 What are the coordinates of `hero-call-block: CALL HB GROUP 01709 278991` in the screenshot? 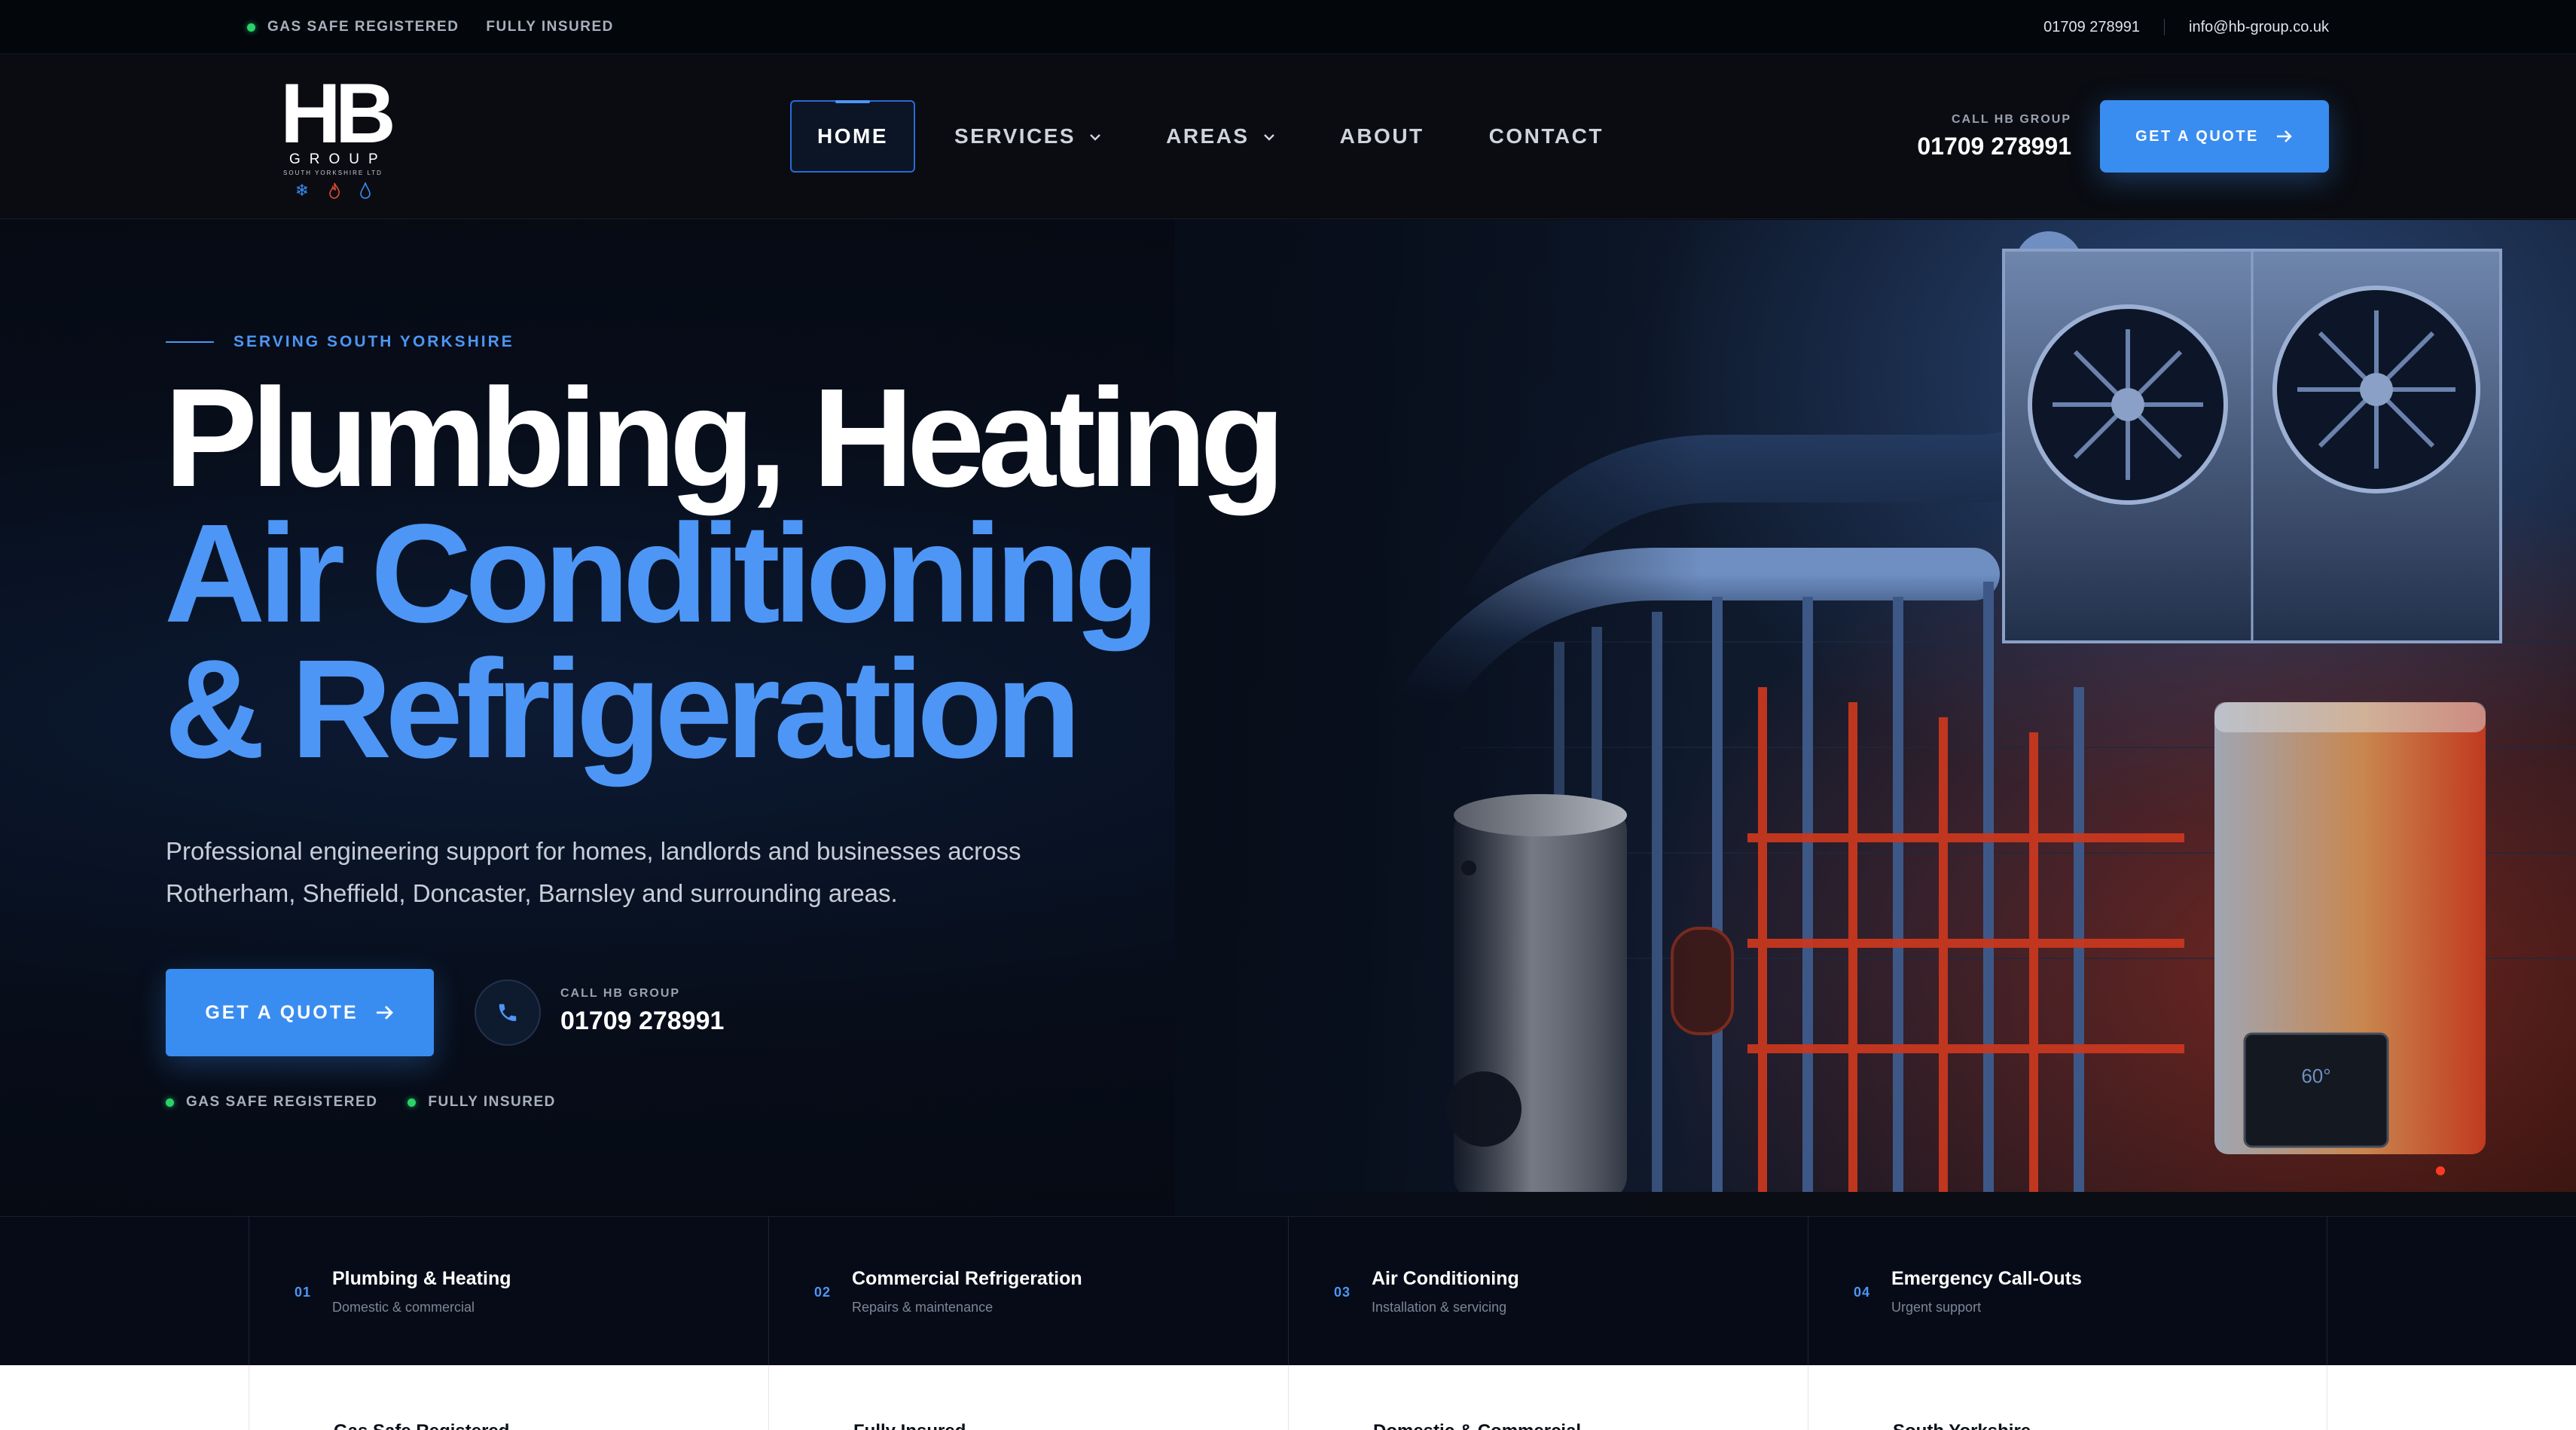 It's located at (642, 1012).